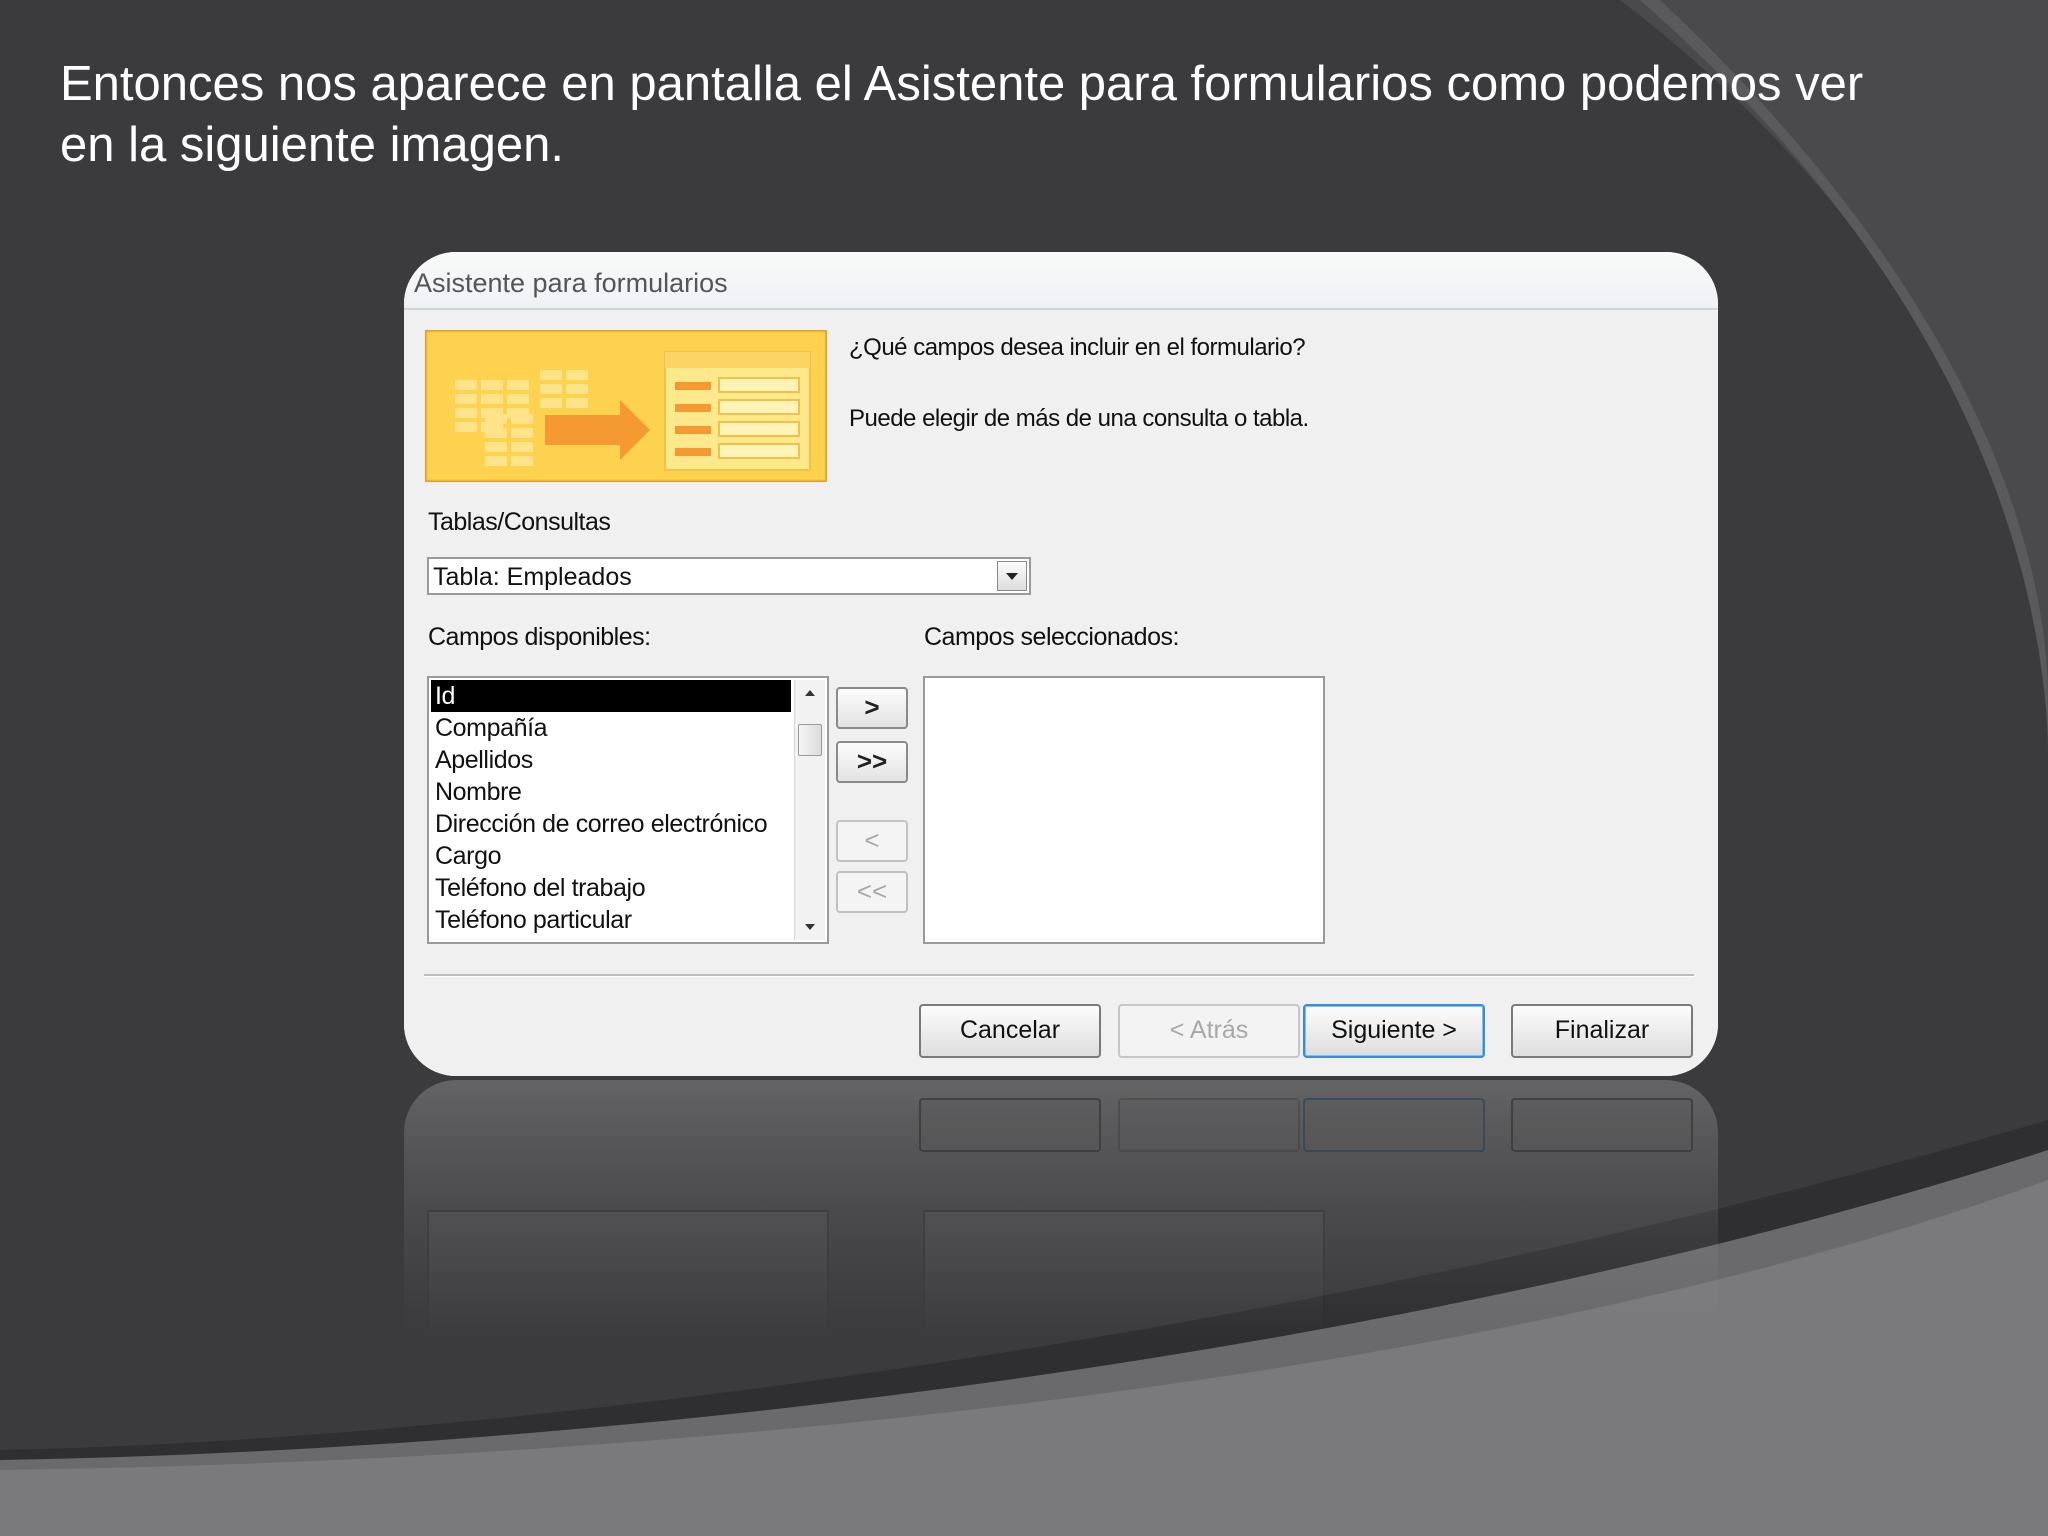 Image resolution: width=2048 pixels, height=1536 pixels. I want to click on wizard-illustration-icon, so click(626, 406).